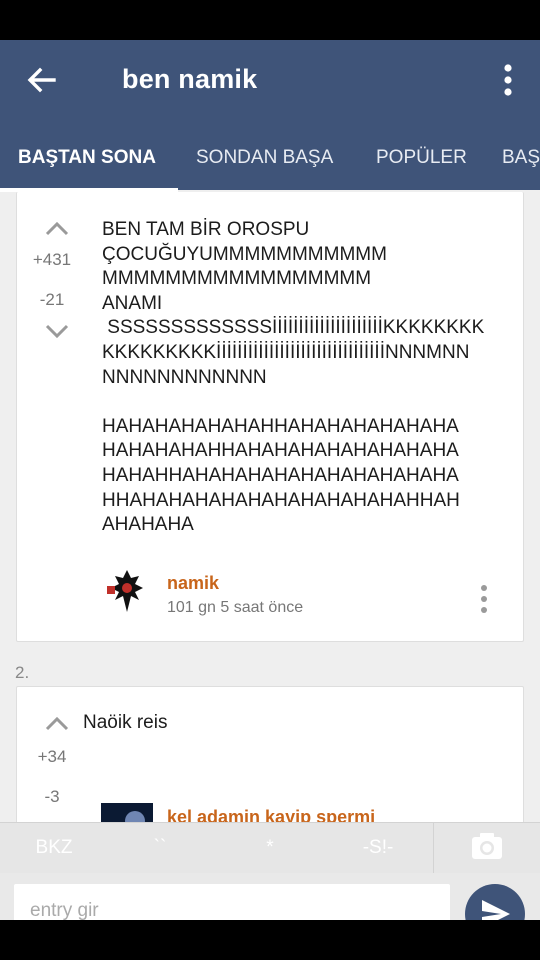 This screenshot has height=960, width=540. What do you see at coordinates (54, 848) in the screenshot?
I see `bkz-button: BKZ` at bounding box center [54, 848].